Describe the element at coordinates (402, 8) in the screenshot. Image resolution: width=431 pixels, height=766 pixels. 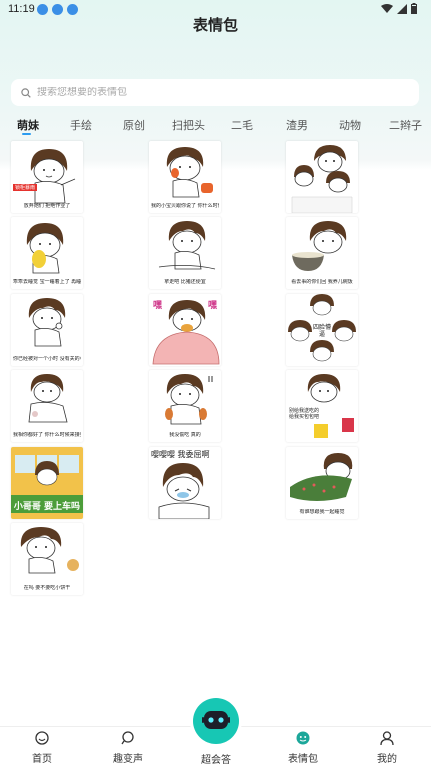
I see `signal-icon` at that location.